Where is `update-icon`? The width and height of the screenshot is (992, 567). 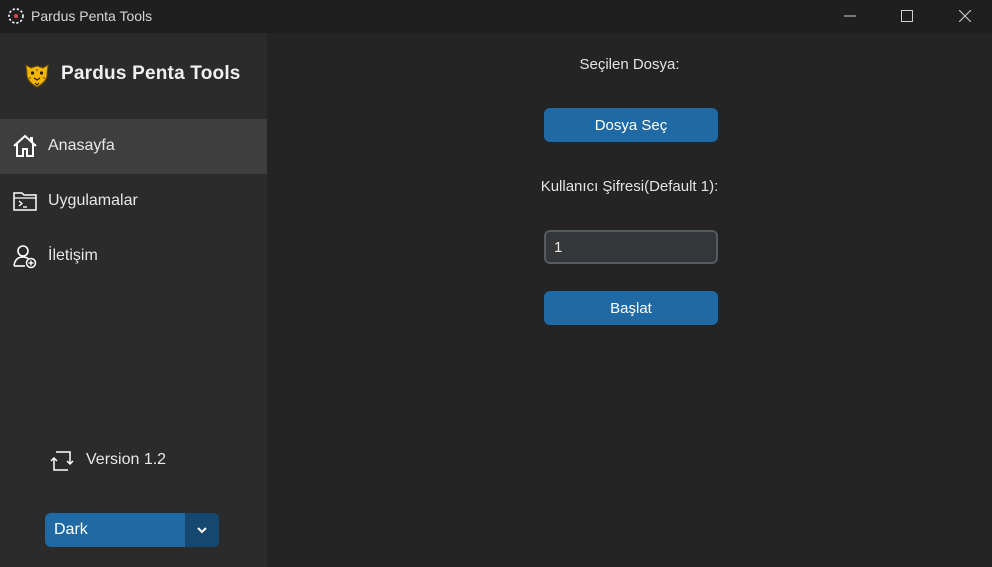 update-icon is located at coordinates (62, 461).